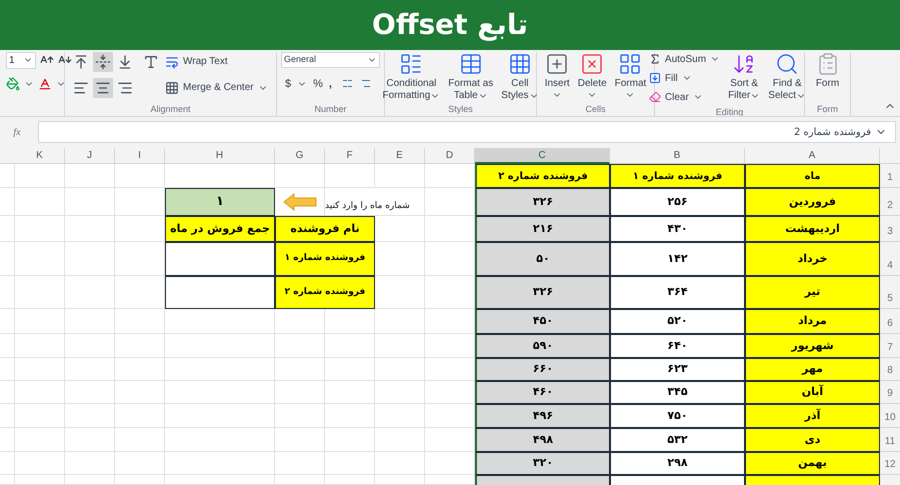 The width and height of the screenshot is (900, 485). What do you see at coordinates (812, 156) in the screenshot?
I see `column-header: A` at bounding box center [812, 156].